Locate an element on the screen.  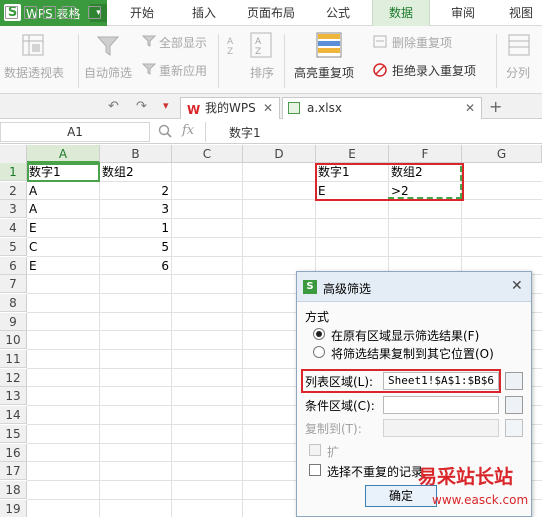
show-all-icon is located at coordinates (149, 42).